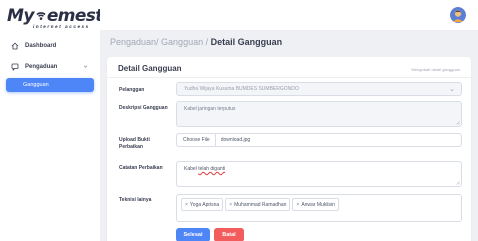 This screenshot has width=478, height=241. Describe the element at coordinates (135, 200) in the screenshot. I see `teknisi-label: Teknisi lainya` at that location.